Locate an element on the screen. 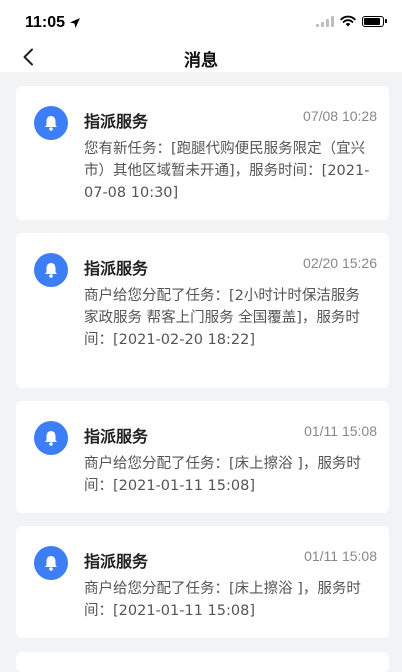  message-time: 02/20 15:26 is located at coordinates (340, 263).